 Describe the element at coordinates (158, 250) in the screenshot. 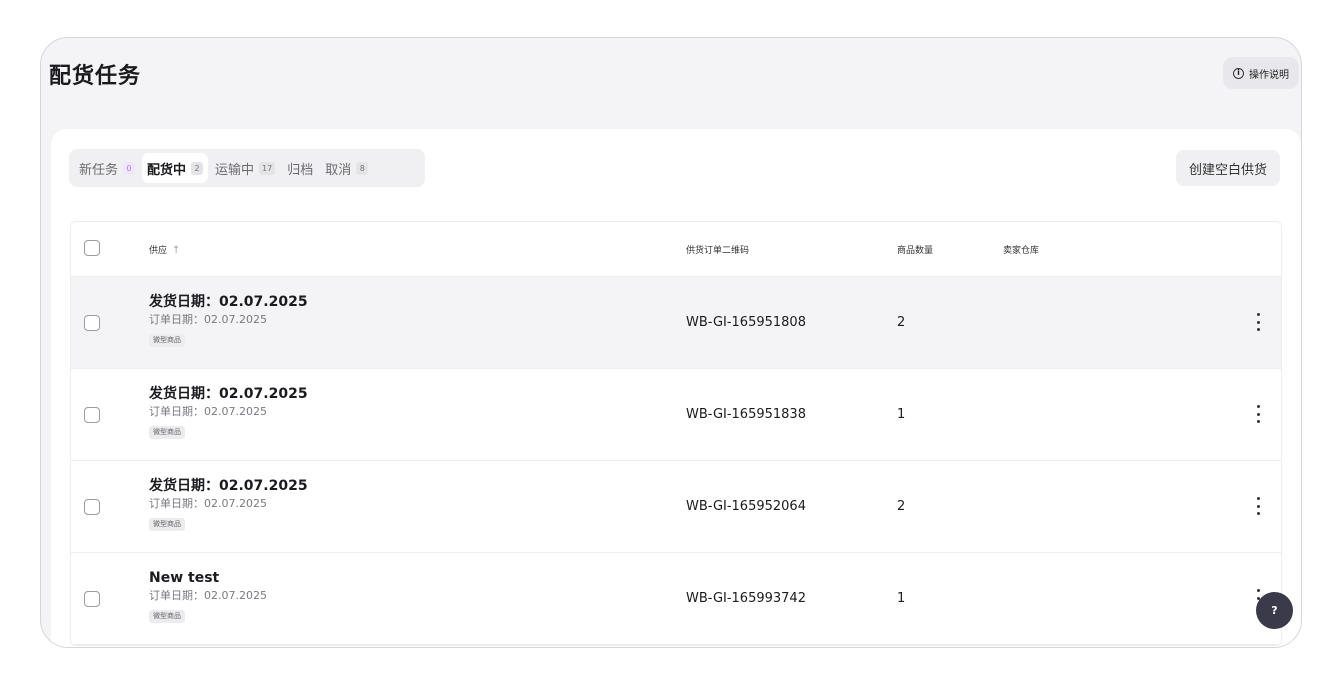

I see `column-header-supply-label: 供应` at that location.